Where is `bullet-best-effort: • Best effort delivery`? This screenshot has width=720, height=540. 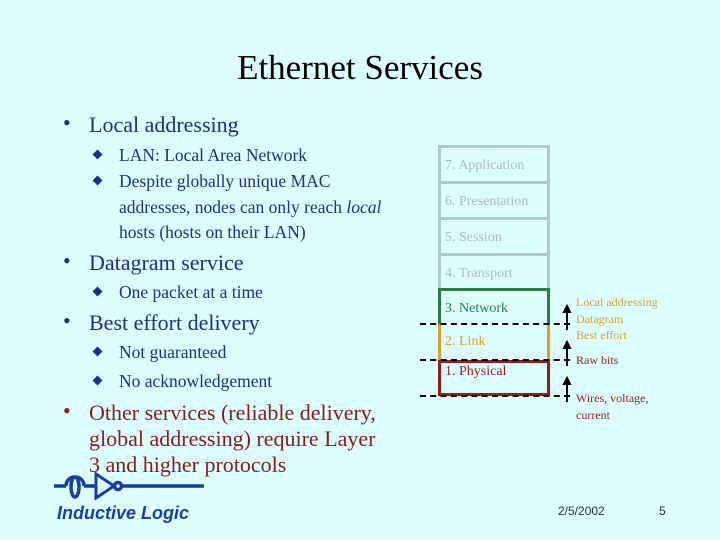
bullet-best-effort: • Best effort delivery is located at coordinates (161, 322).